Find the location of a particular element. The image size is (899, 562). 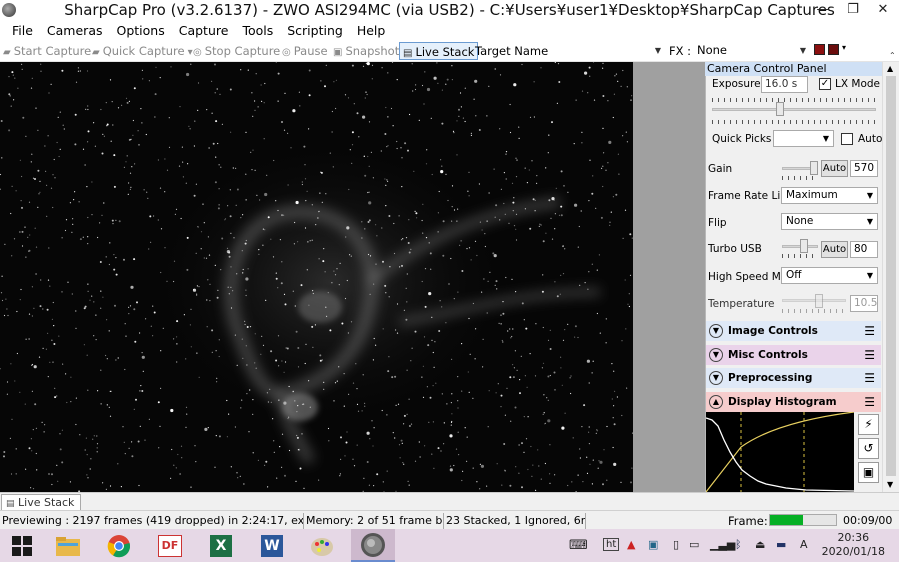

live-stack-button: ▤ Live Stack is located at coordinates (439, 51).